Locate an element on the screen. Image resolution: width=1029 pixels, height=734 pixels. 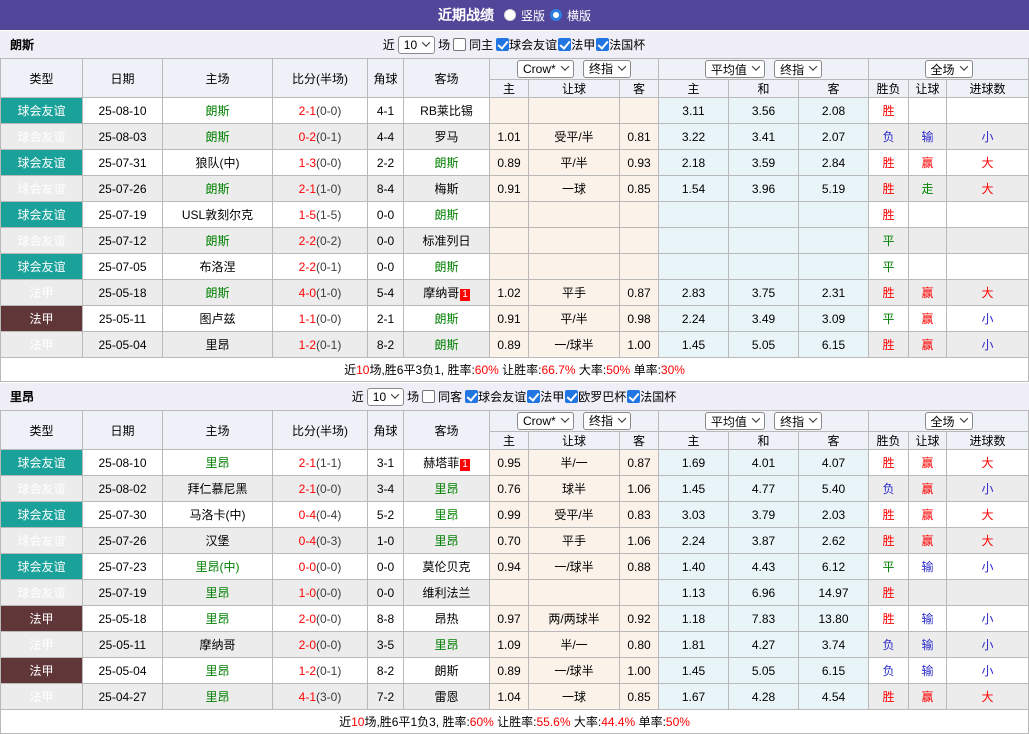
score-cell: 1-3(0-0) is located at coordinates (320, 162).